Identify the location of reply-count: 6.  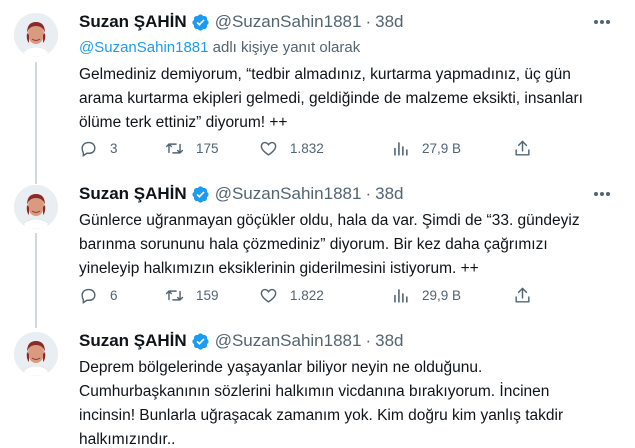
(114, 295).